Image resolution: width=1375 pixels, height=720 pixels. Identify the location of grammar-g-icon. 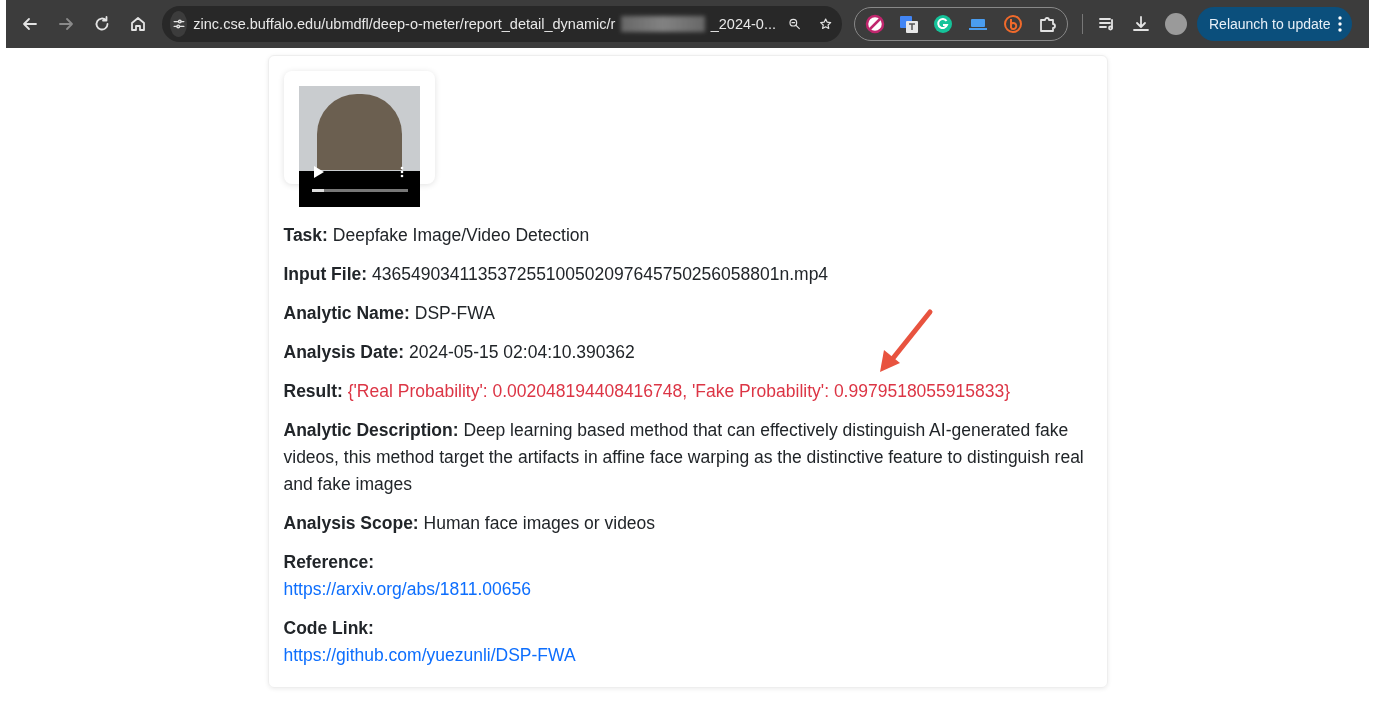
(943, 24).